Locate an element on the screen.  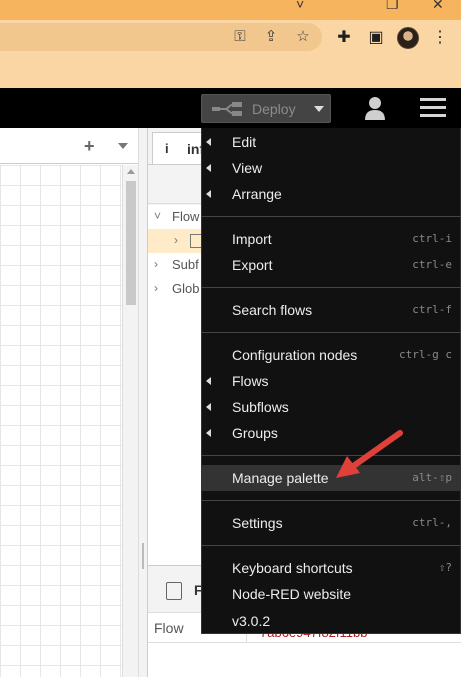
scrollbar-thumb is located at coordinates (131, 243).